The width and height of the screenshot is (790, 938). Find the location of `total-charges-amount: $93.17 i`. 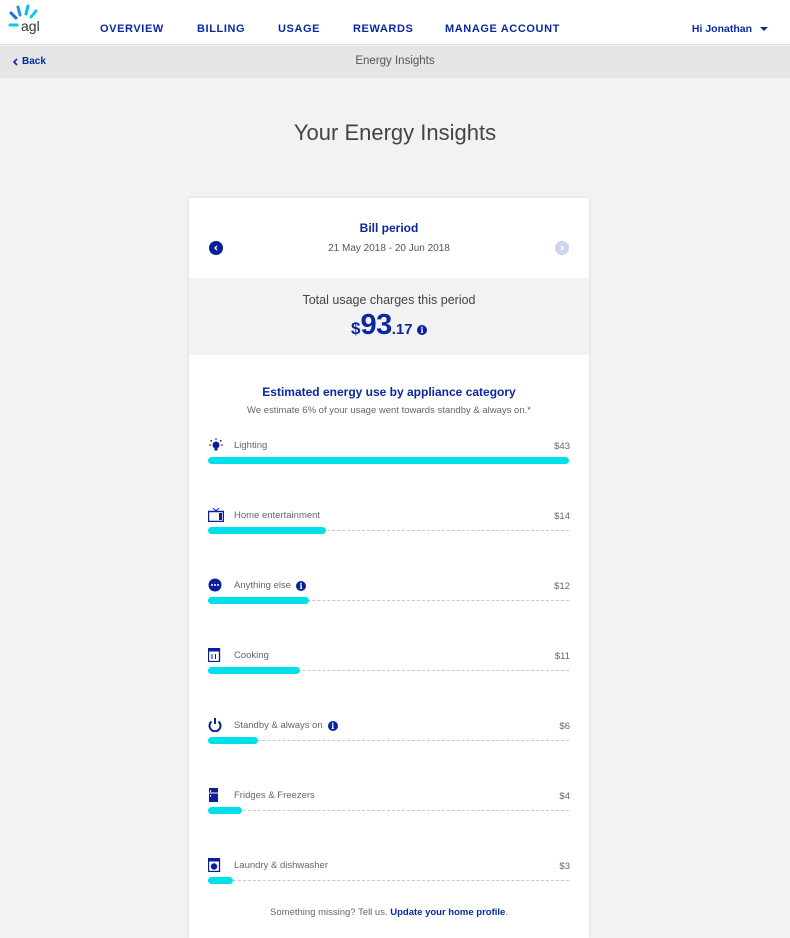

total-charges-amount: $93.17 i is located at coordinates (389, 325).